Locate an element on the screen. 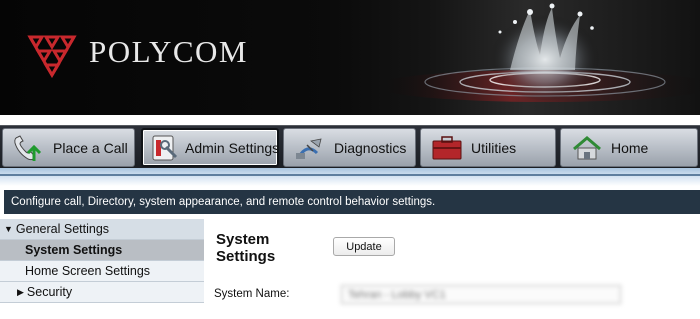 This screenshot has height=319, width=700. nav-underline is located at coordinates (350, 177).